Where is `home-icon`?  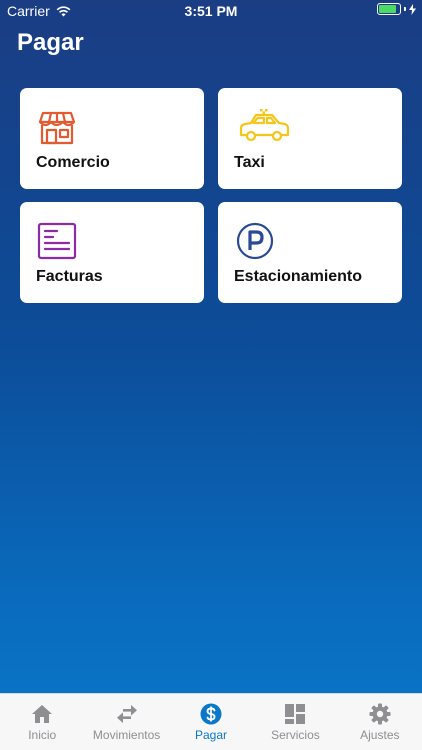 home-icon is located at coordinates (42, 714).